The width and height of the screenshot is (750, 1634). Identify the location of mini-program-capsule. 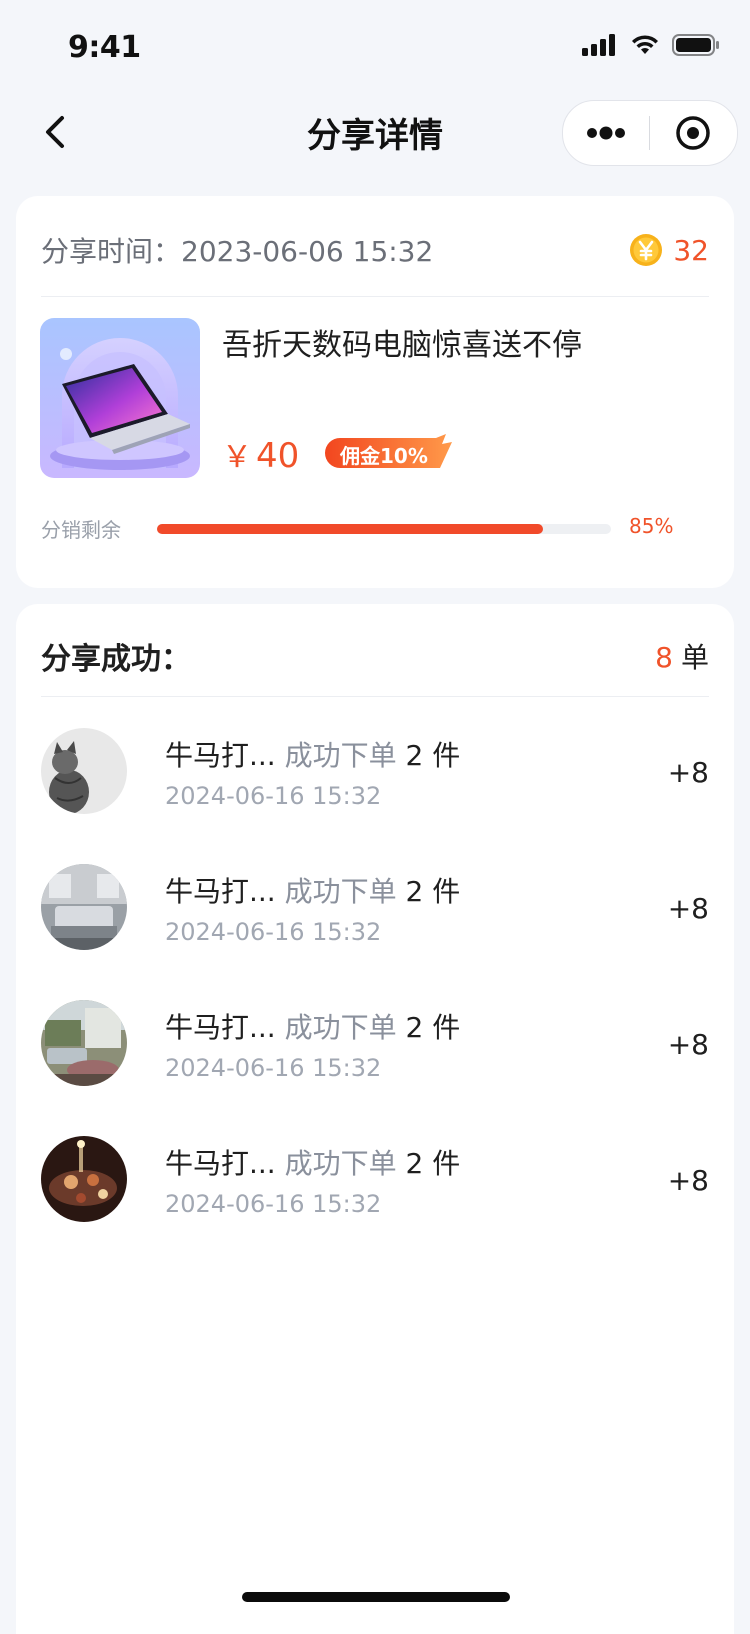
(650, 133).